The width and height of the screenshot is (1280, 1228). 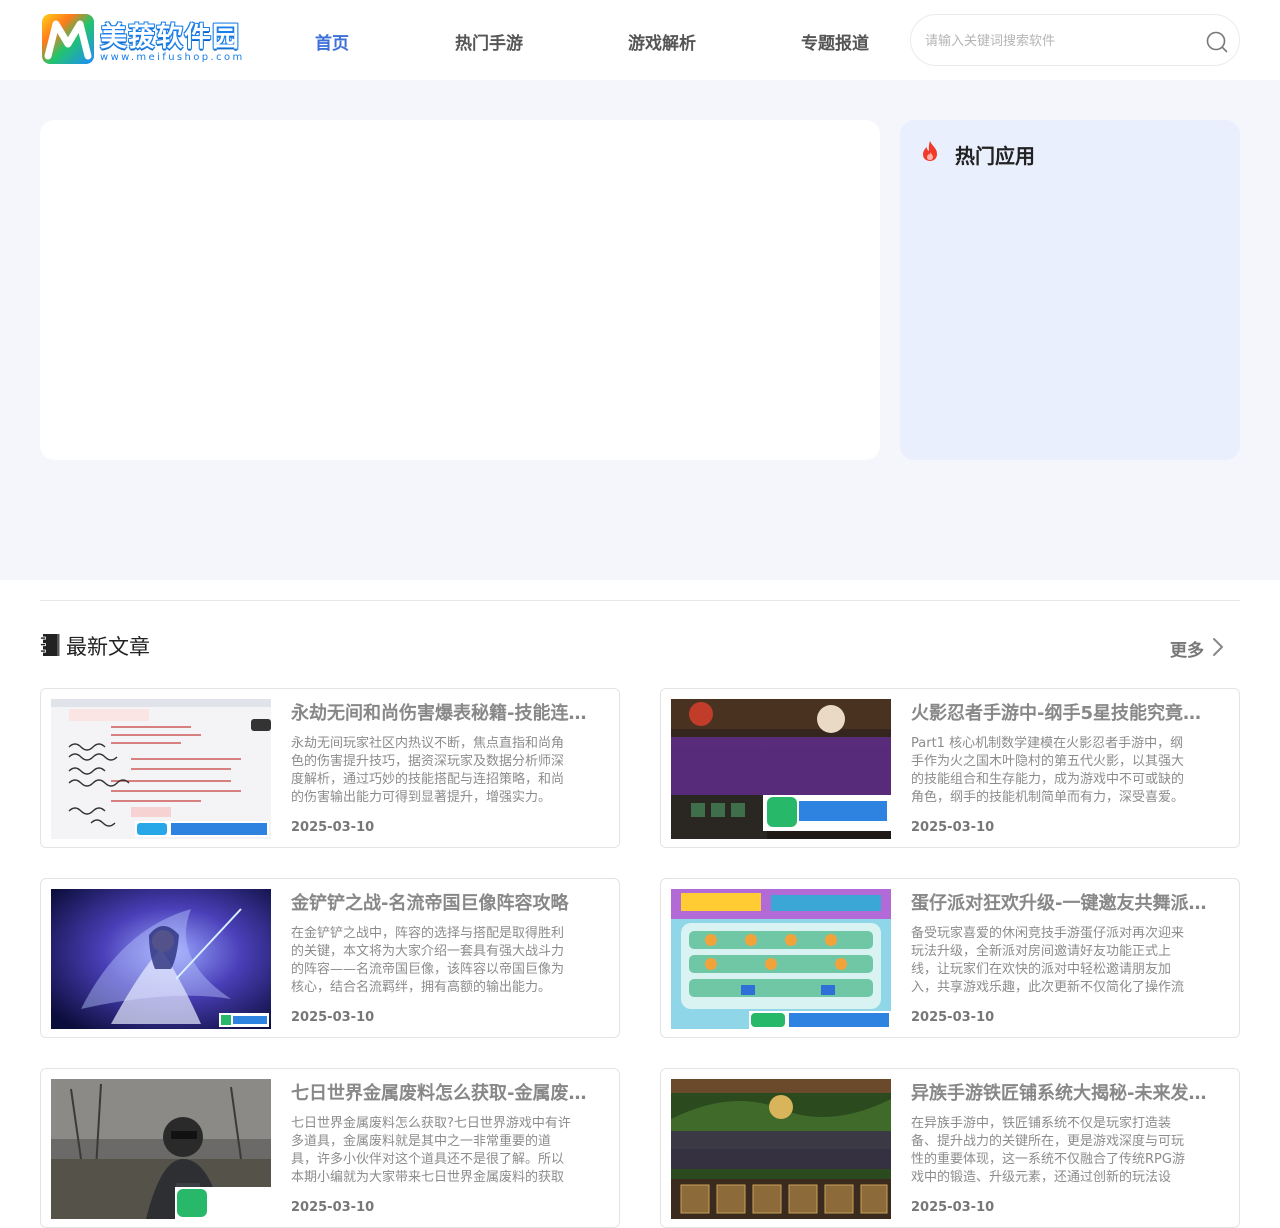 What do you see at coordinates (441, 1092) in the screenshot?
I see `article-title: 七日世界金属废料怎么获取-金属废料获取方法` at bounding box center [441, 1092].